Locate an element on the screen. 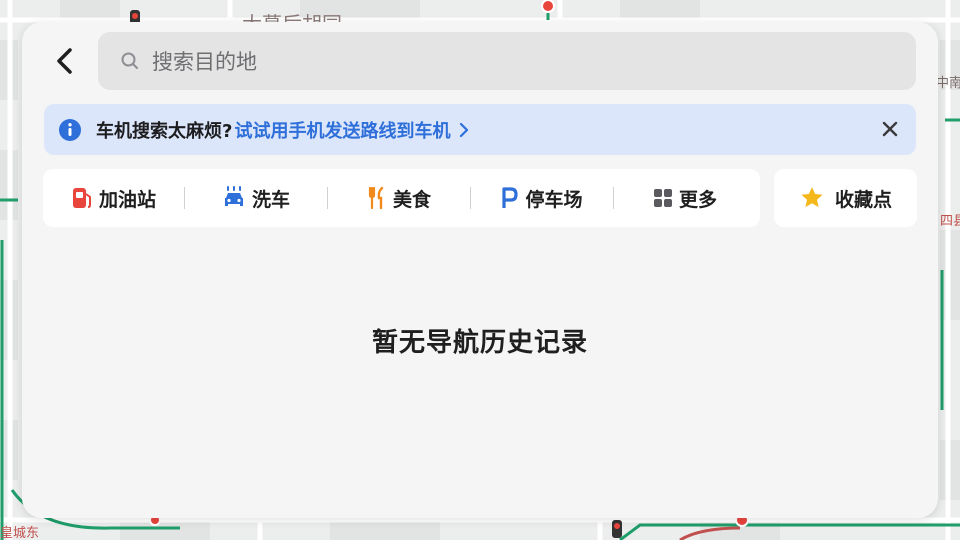  map-label: 皇城东 is located at coordinates (20, 533).